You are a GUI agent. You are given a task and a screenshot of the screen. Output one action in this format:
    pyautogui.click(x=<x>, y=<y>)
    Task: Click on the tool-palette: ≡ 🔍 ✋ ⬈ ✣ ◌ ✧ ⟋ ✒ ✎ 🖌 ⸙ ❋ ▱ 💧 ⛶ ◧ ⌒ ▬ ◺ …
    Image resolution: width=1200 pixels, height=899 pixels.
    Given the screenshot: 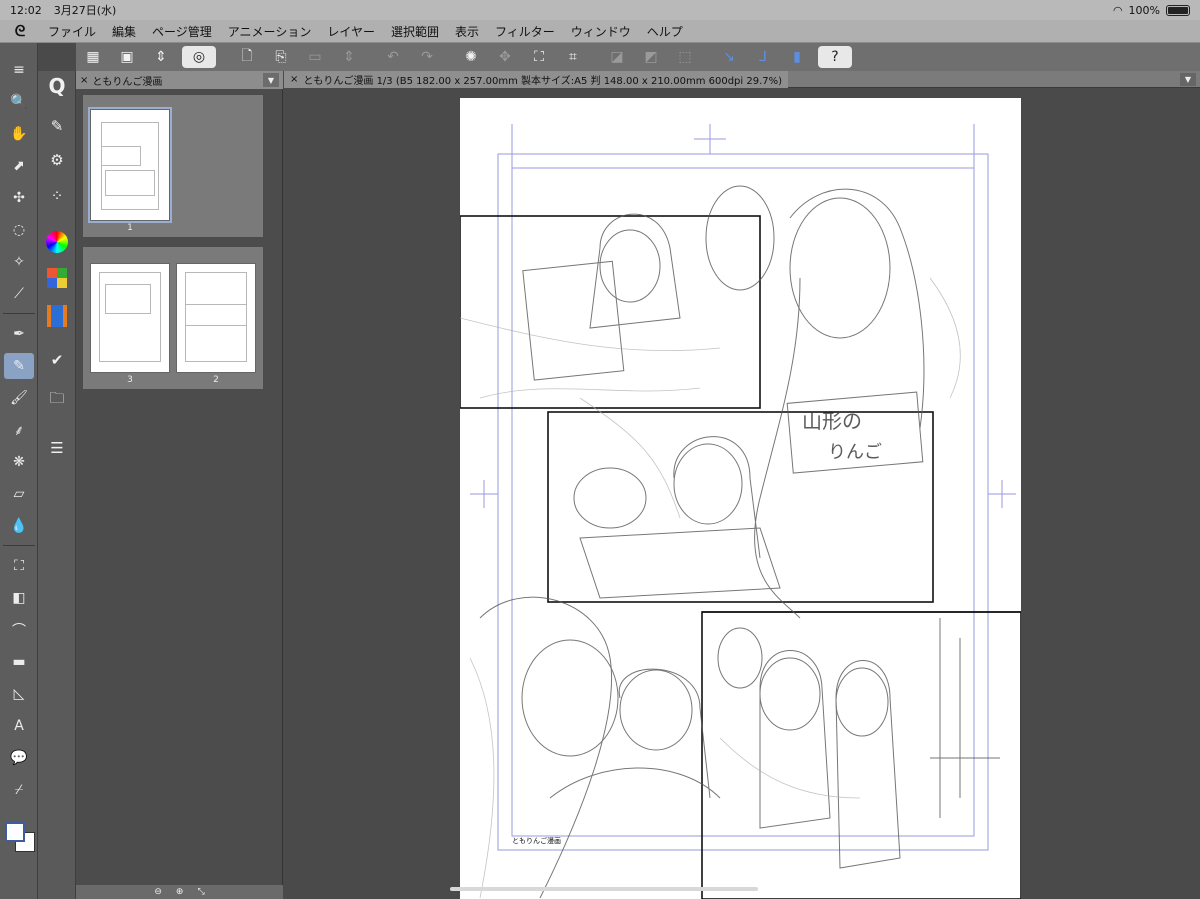 What is the action you would take?
    pyautogui.click(x=19, y=471)
    